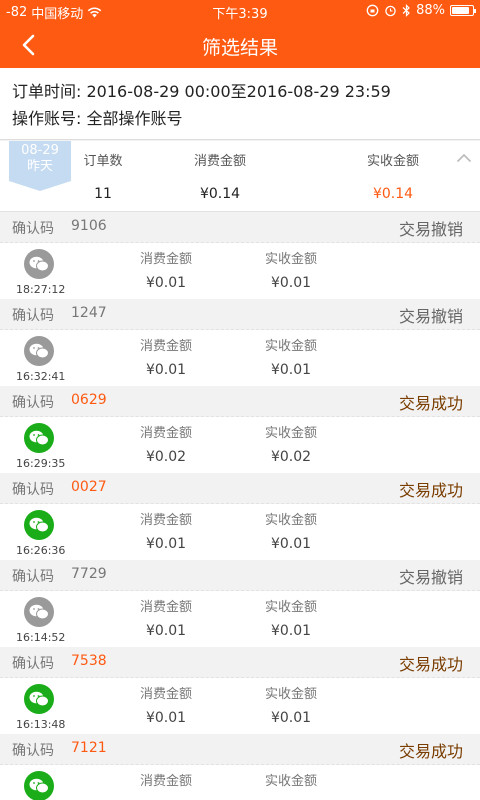  I want to click on transaction-time: 16:14:52, so click(41, 637).